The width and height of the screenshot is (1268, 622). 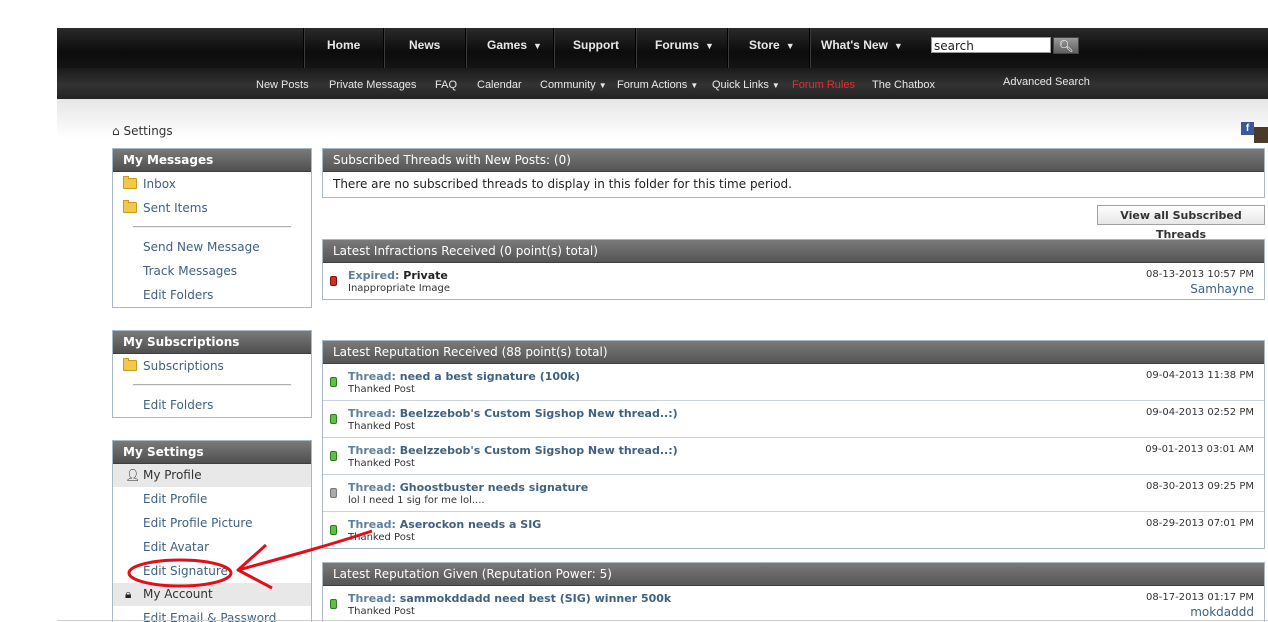 What do you see at coordinates (250, 559) in the screenshot?
I see `annotation-overlay` at bounding box center [250, 559].